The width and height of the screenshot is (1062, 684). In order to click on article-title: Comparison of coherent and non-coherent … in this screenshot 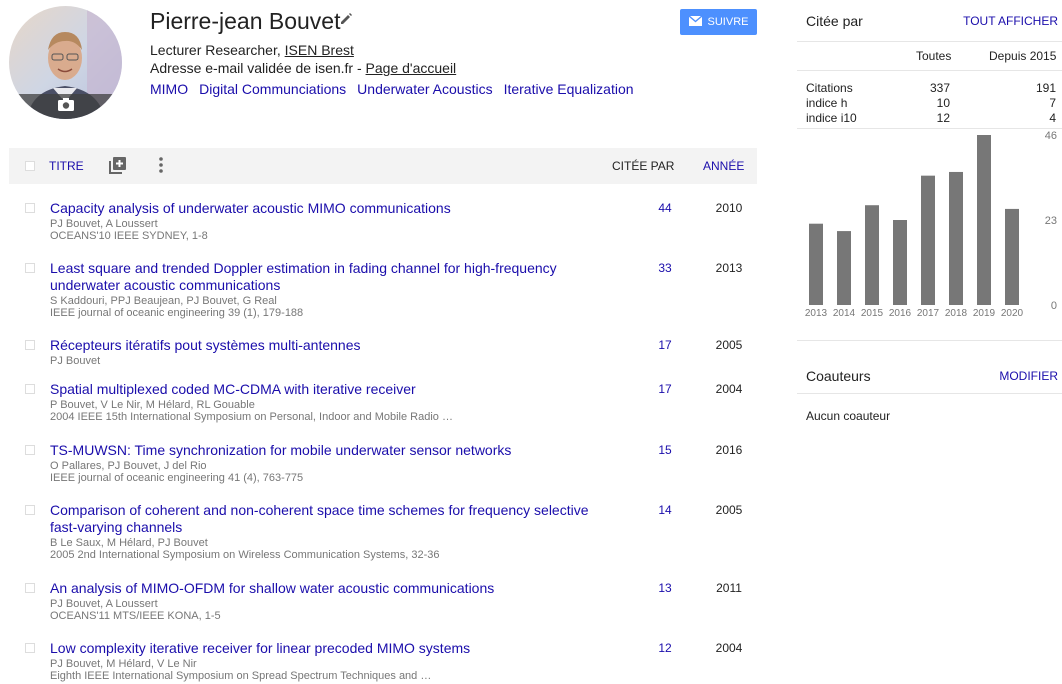, I will do `click(330, 519)`.